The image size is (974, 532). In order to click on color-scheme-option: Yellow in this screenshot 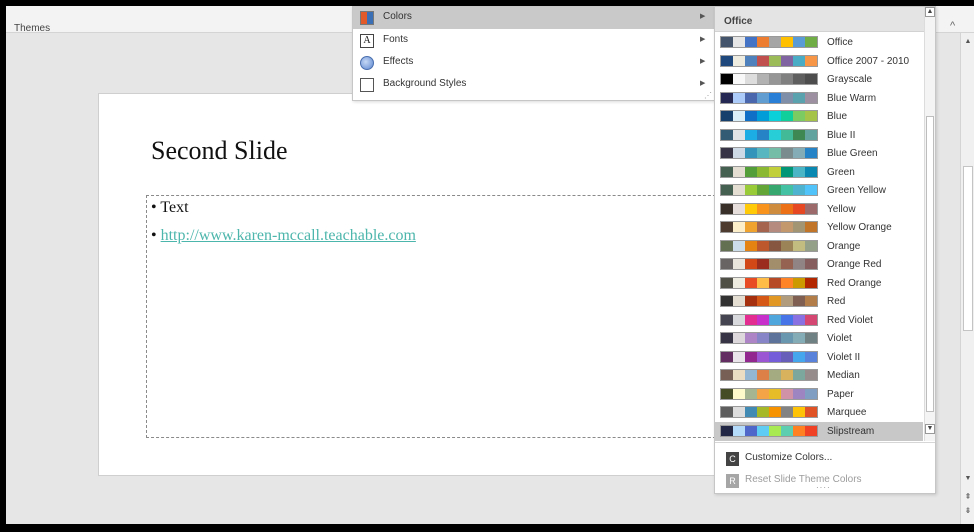, I will do `click(819, 209)`.